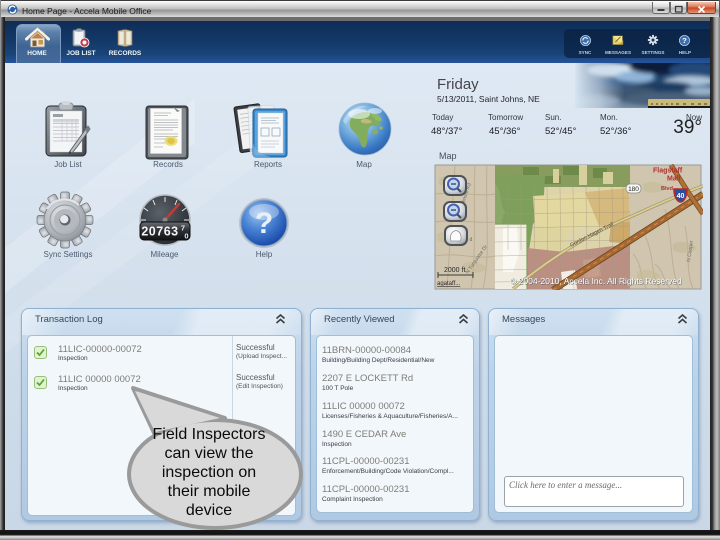 This screenshot has width=720, height=540. What do you see at coordinates (668, 171) in the screenshot?
I see `svg-text: Flagstaff` at bounding box center [668, 171].